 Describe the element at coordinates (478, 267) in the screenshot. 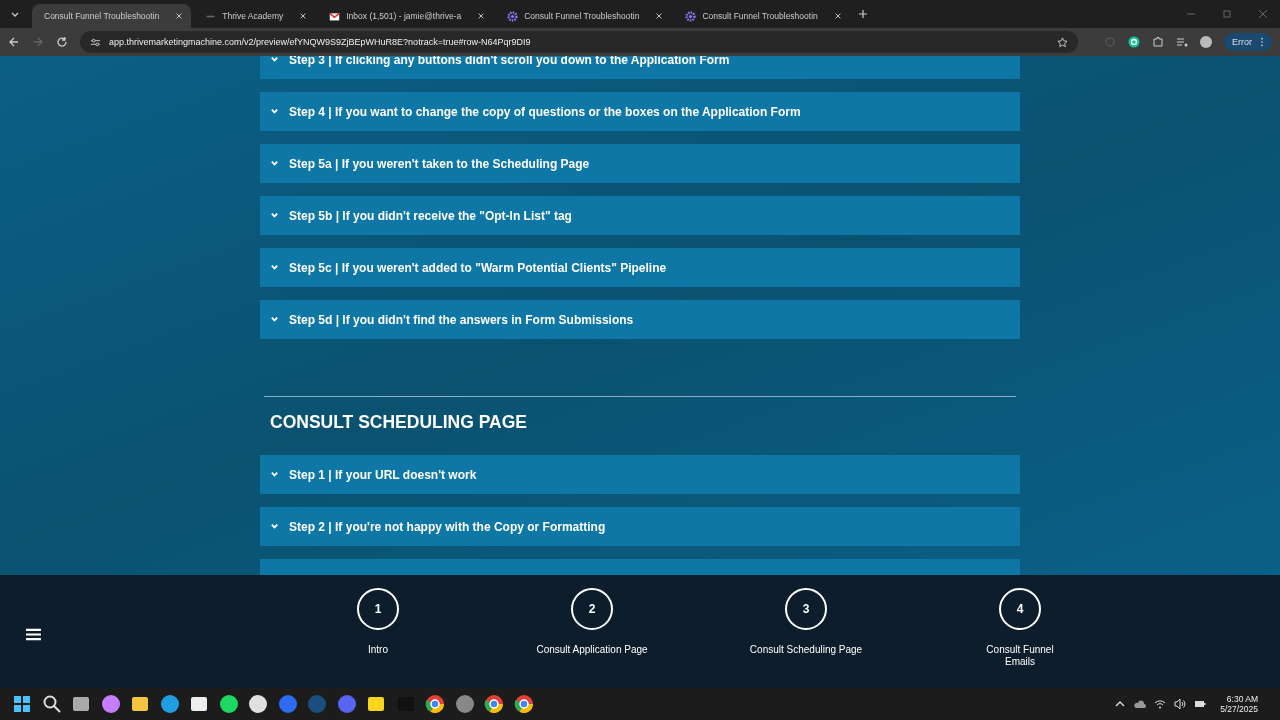

I see `step-title: Step 5c | If you weren't added to "Warm Potential Clients" Pipeline` at that location.